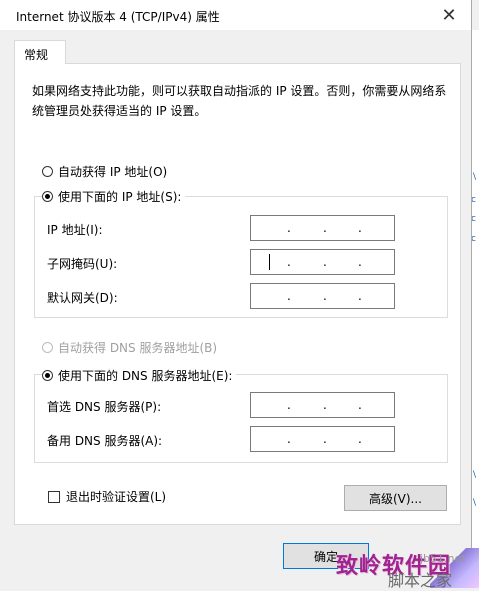  What do you see at coordinates (322, 439) in the screenshot?
I see `alternate-dns-input: . . .` at bounding box center [322, 439].